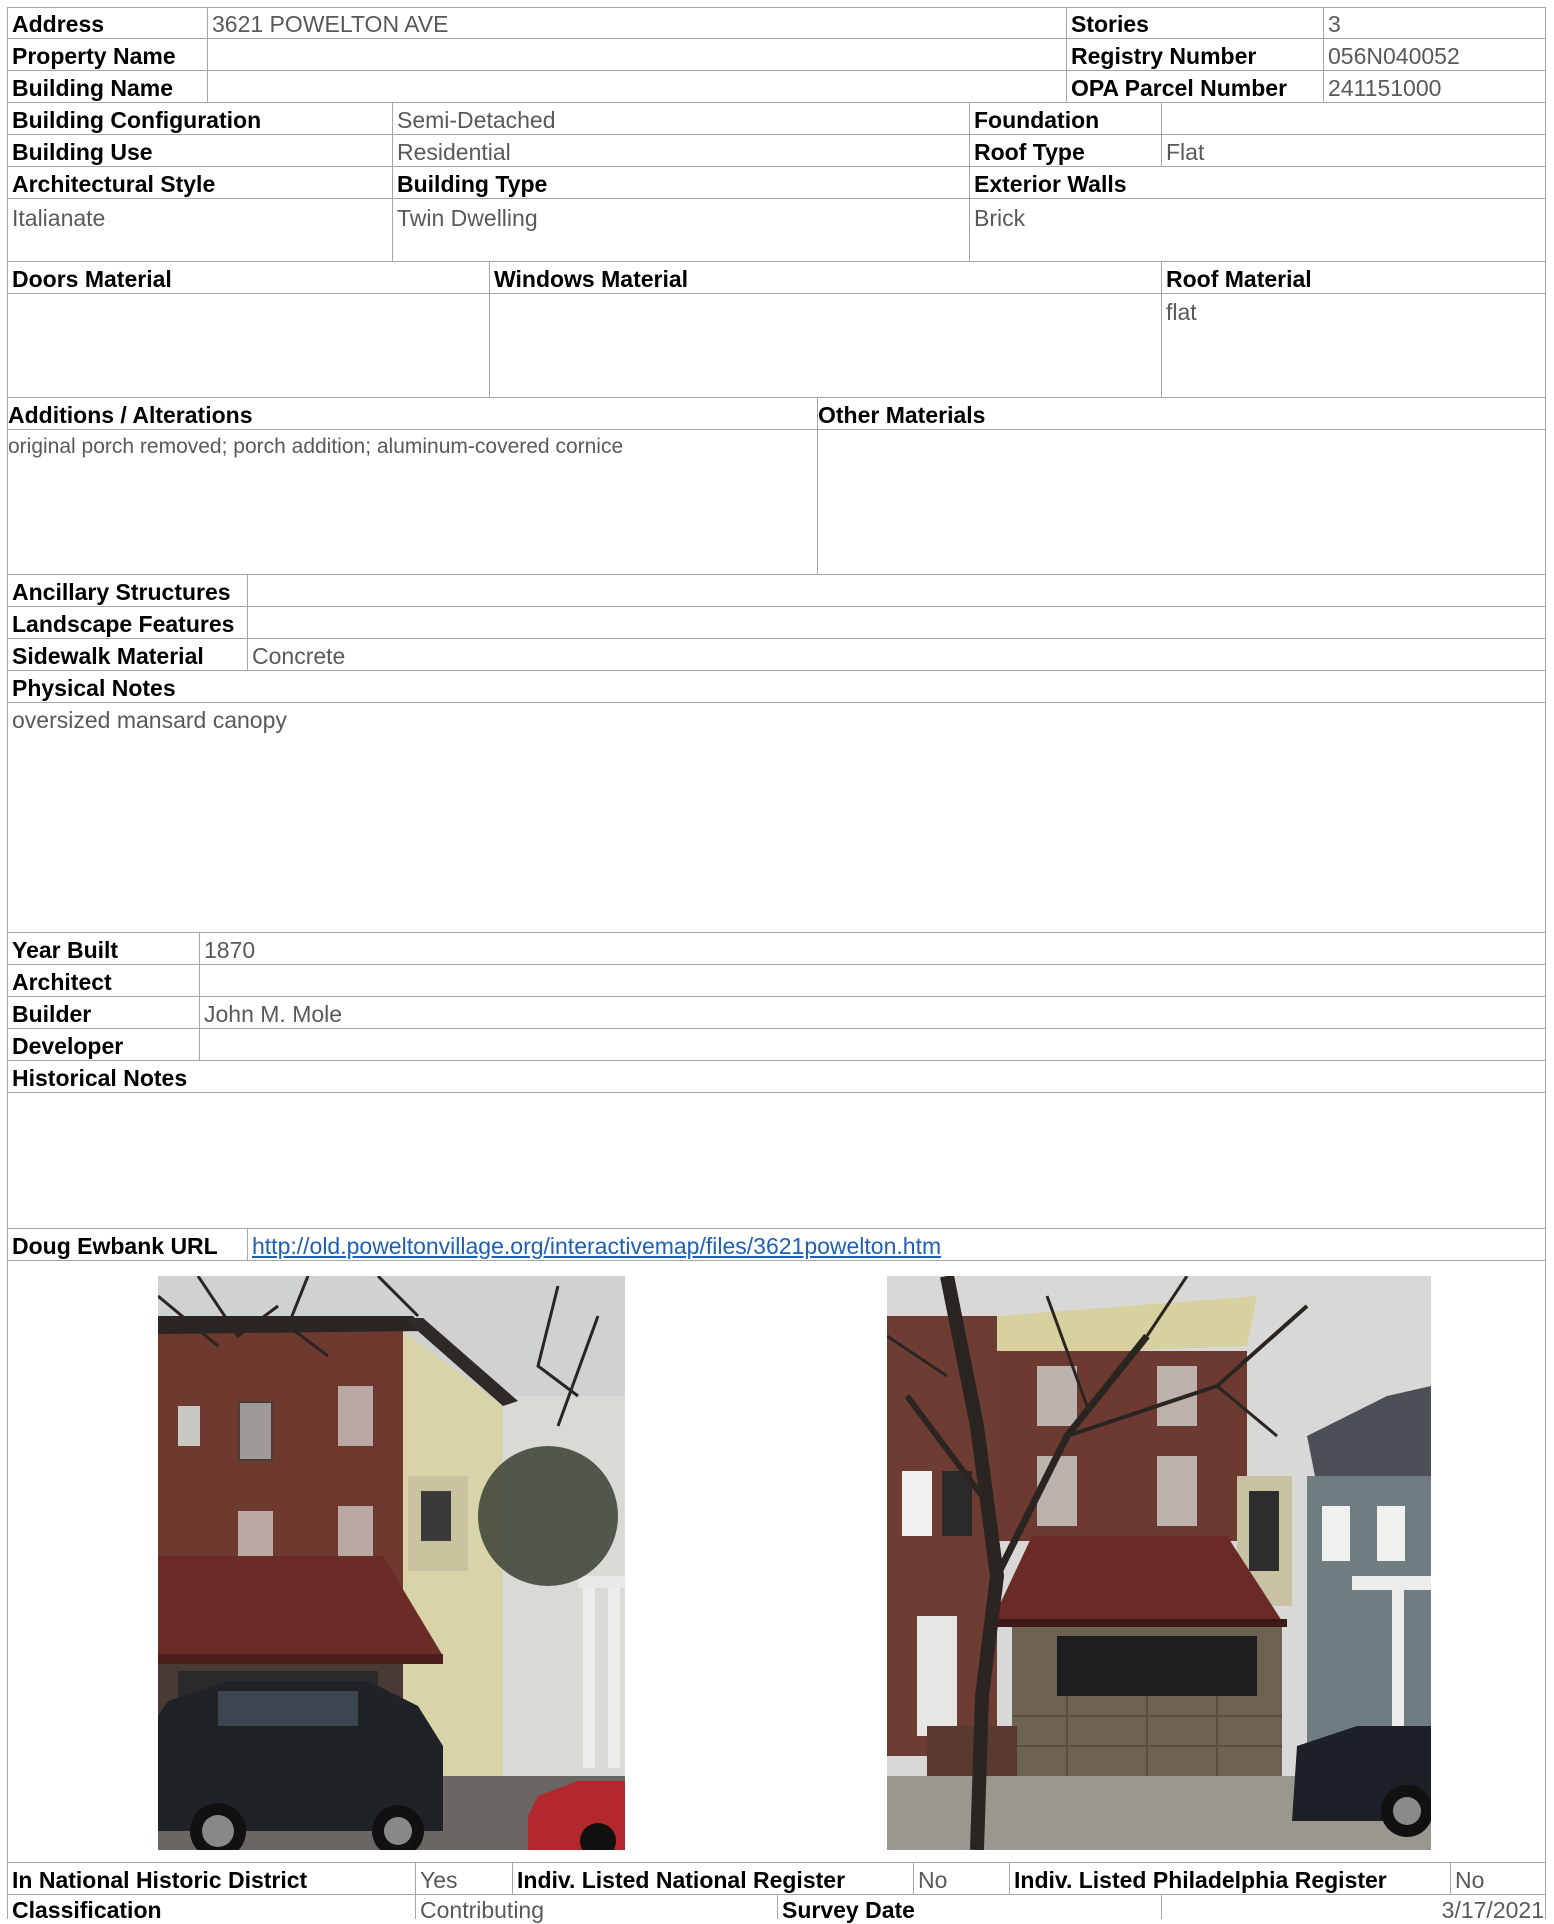 The image size is (1554, 1924). I want to click on philadelphia-register-value: No, so click(1470, 1880).